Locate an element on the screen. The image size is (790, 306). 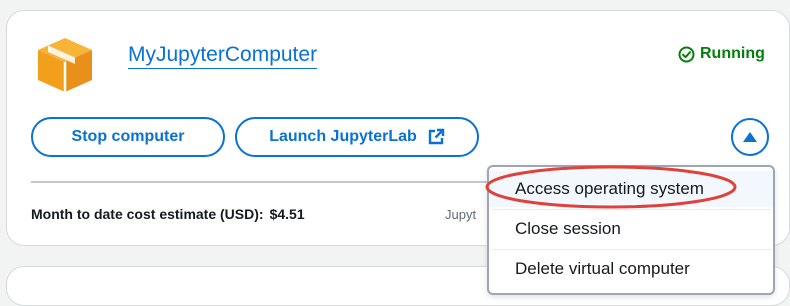
menu-item-label: Delete virtual computer is located at coordinates (602, 268).